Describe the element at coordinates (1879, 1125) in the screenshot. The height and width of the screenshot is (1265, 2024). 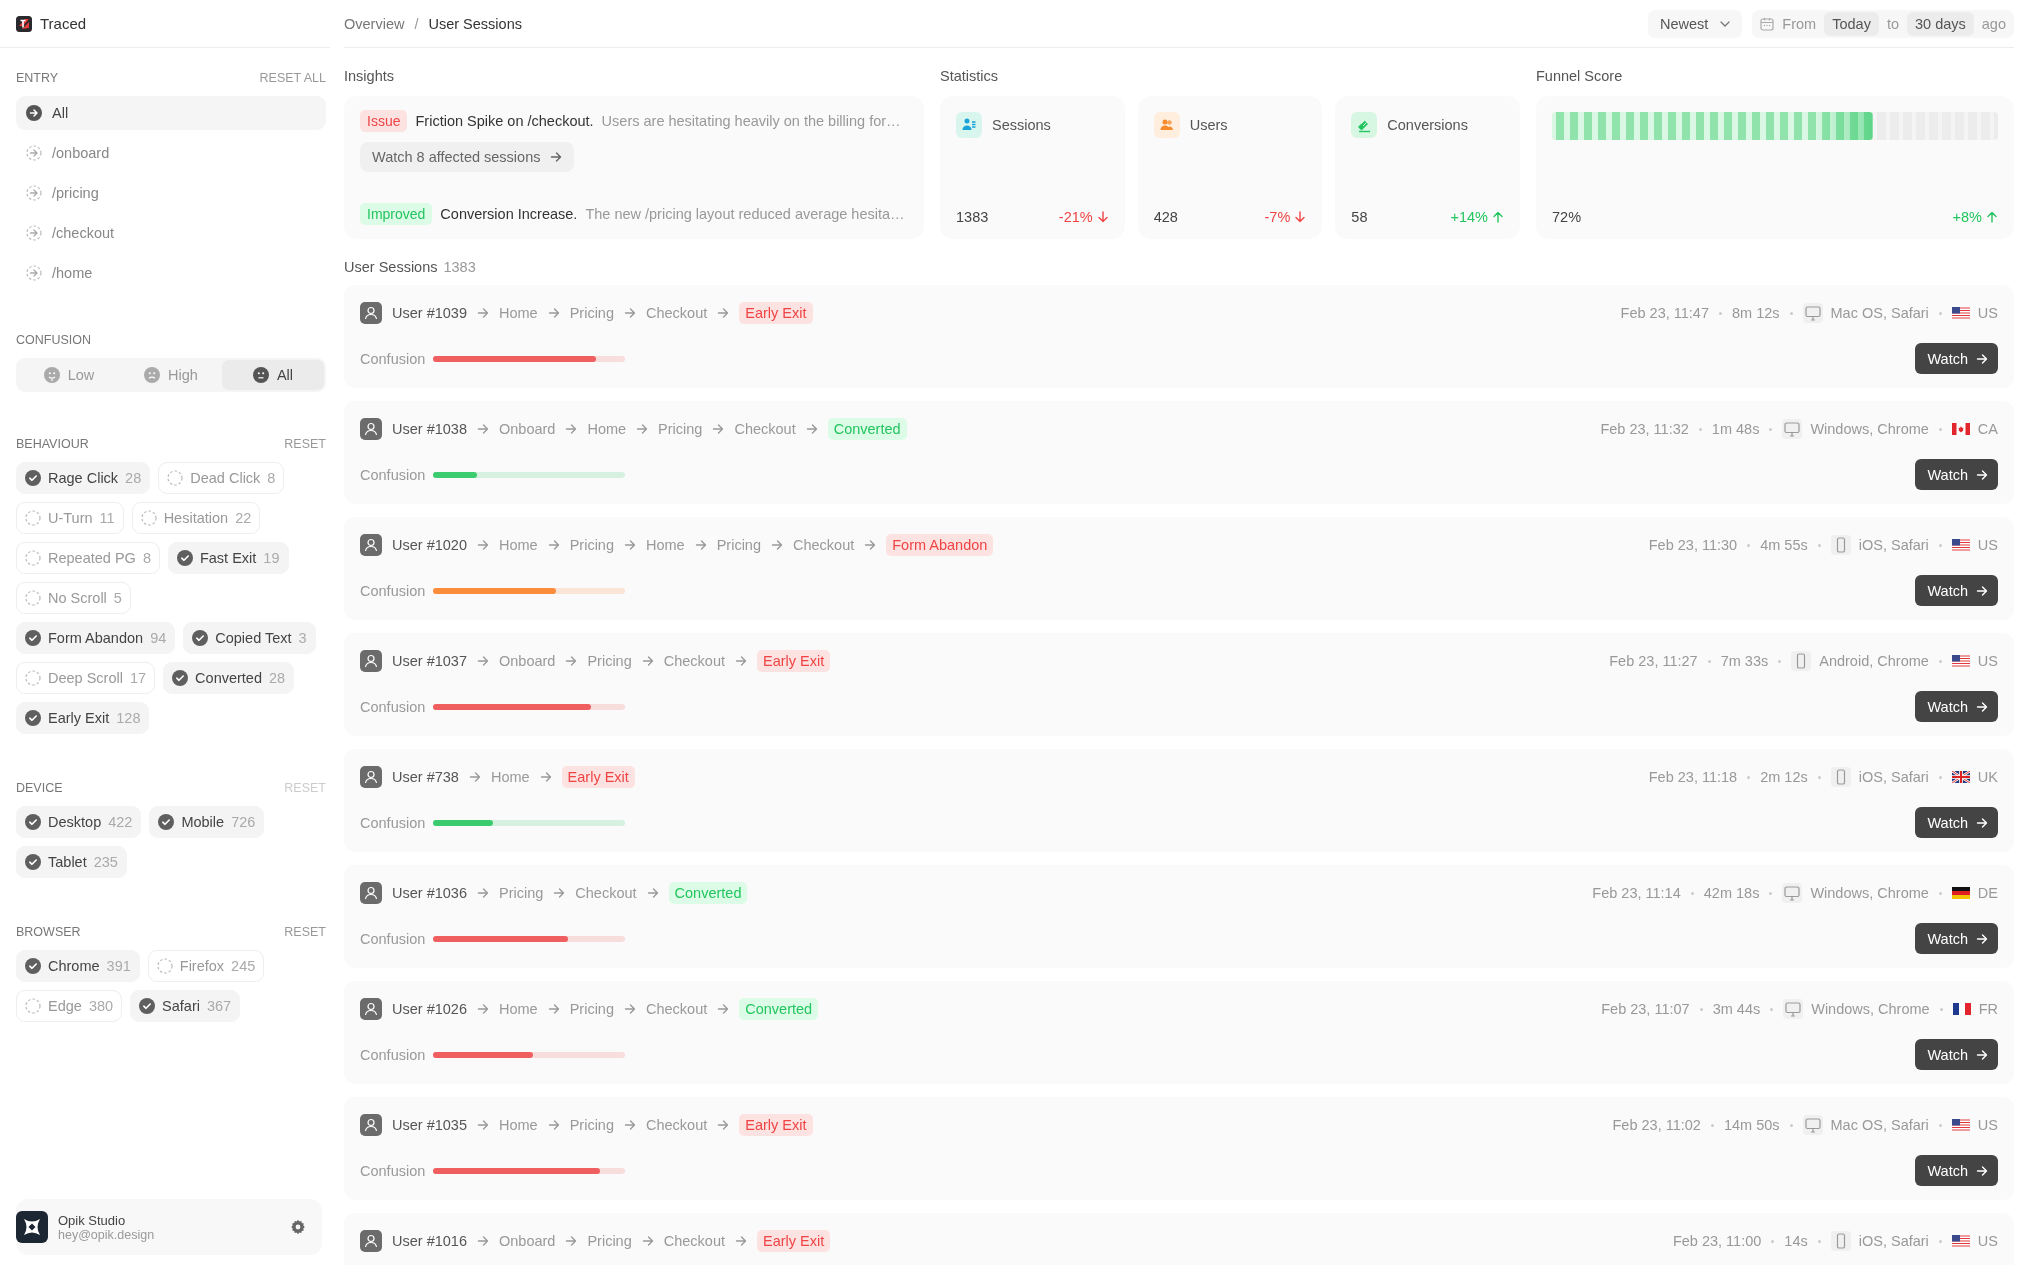
I see `platform: Mac OS, Safari` at that location.